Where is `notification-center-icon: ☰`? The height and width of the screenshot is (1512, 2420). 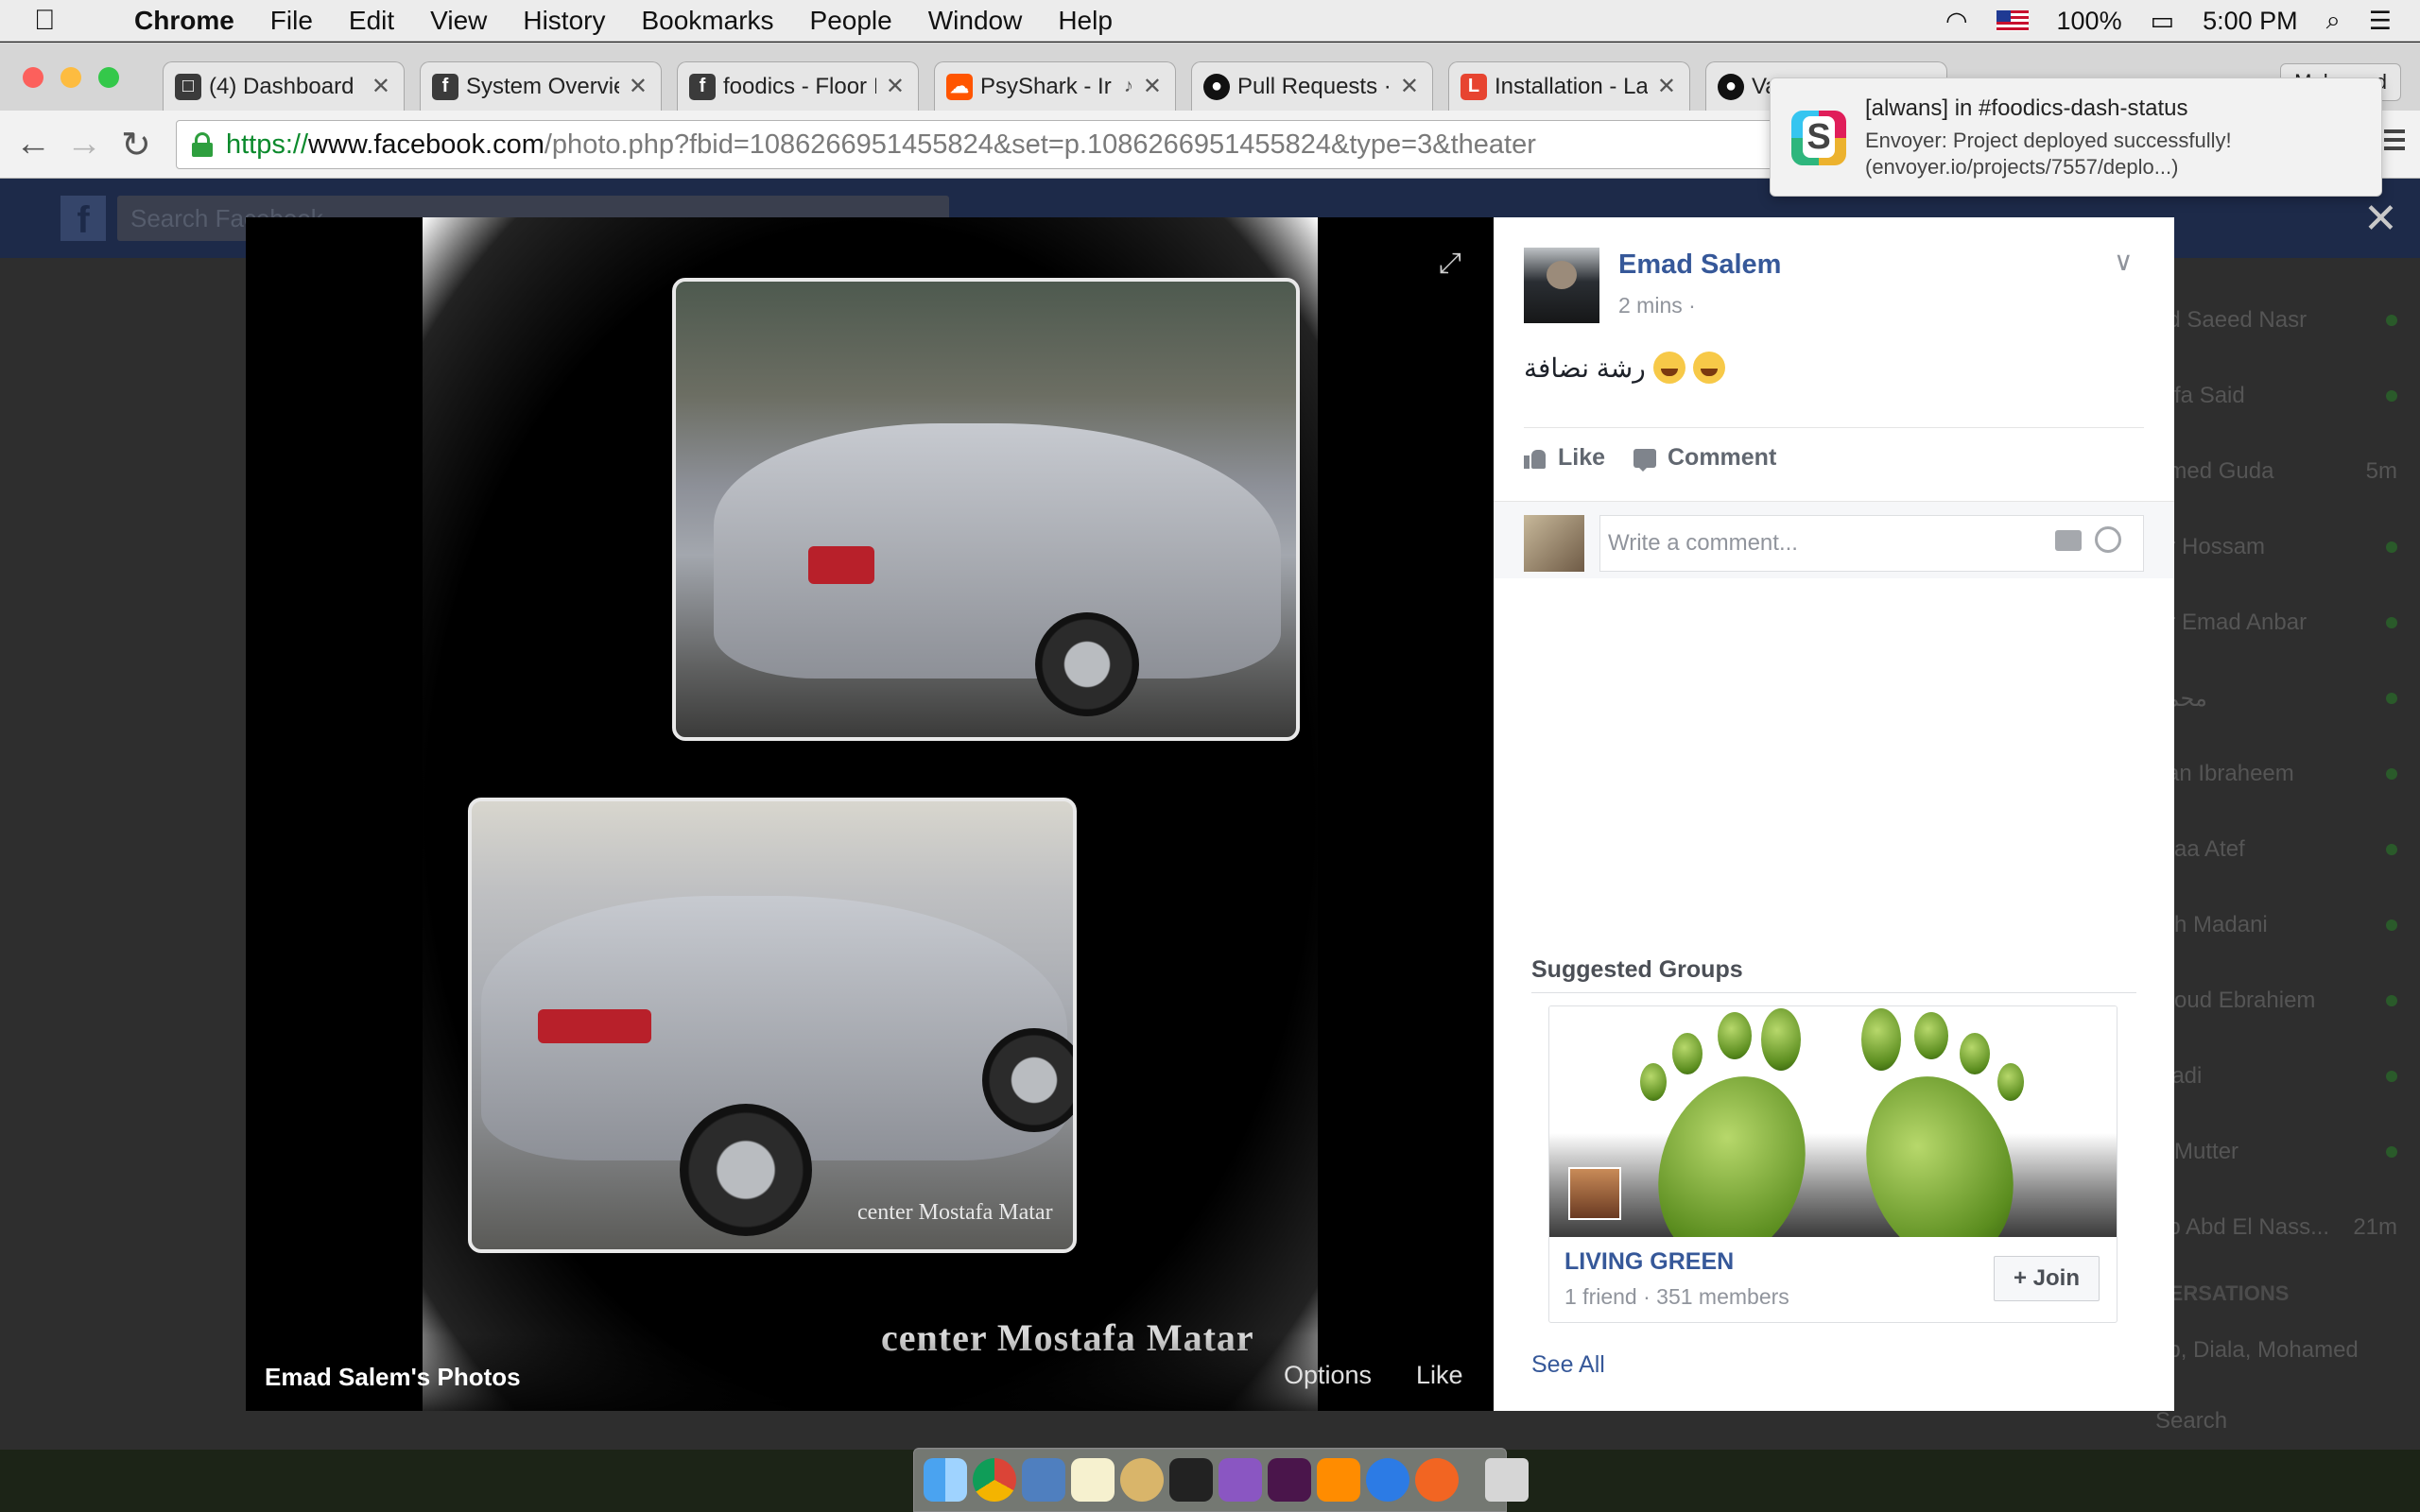
notification-center-icon: ☰ is located at coordinates (2380, 21).